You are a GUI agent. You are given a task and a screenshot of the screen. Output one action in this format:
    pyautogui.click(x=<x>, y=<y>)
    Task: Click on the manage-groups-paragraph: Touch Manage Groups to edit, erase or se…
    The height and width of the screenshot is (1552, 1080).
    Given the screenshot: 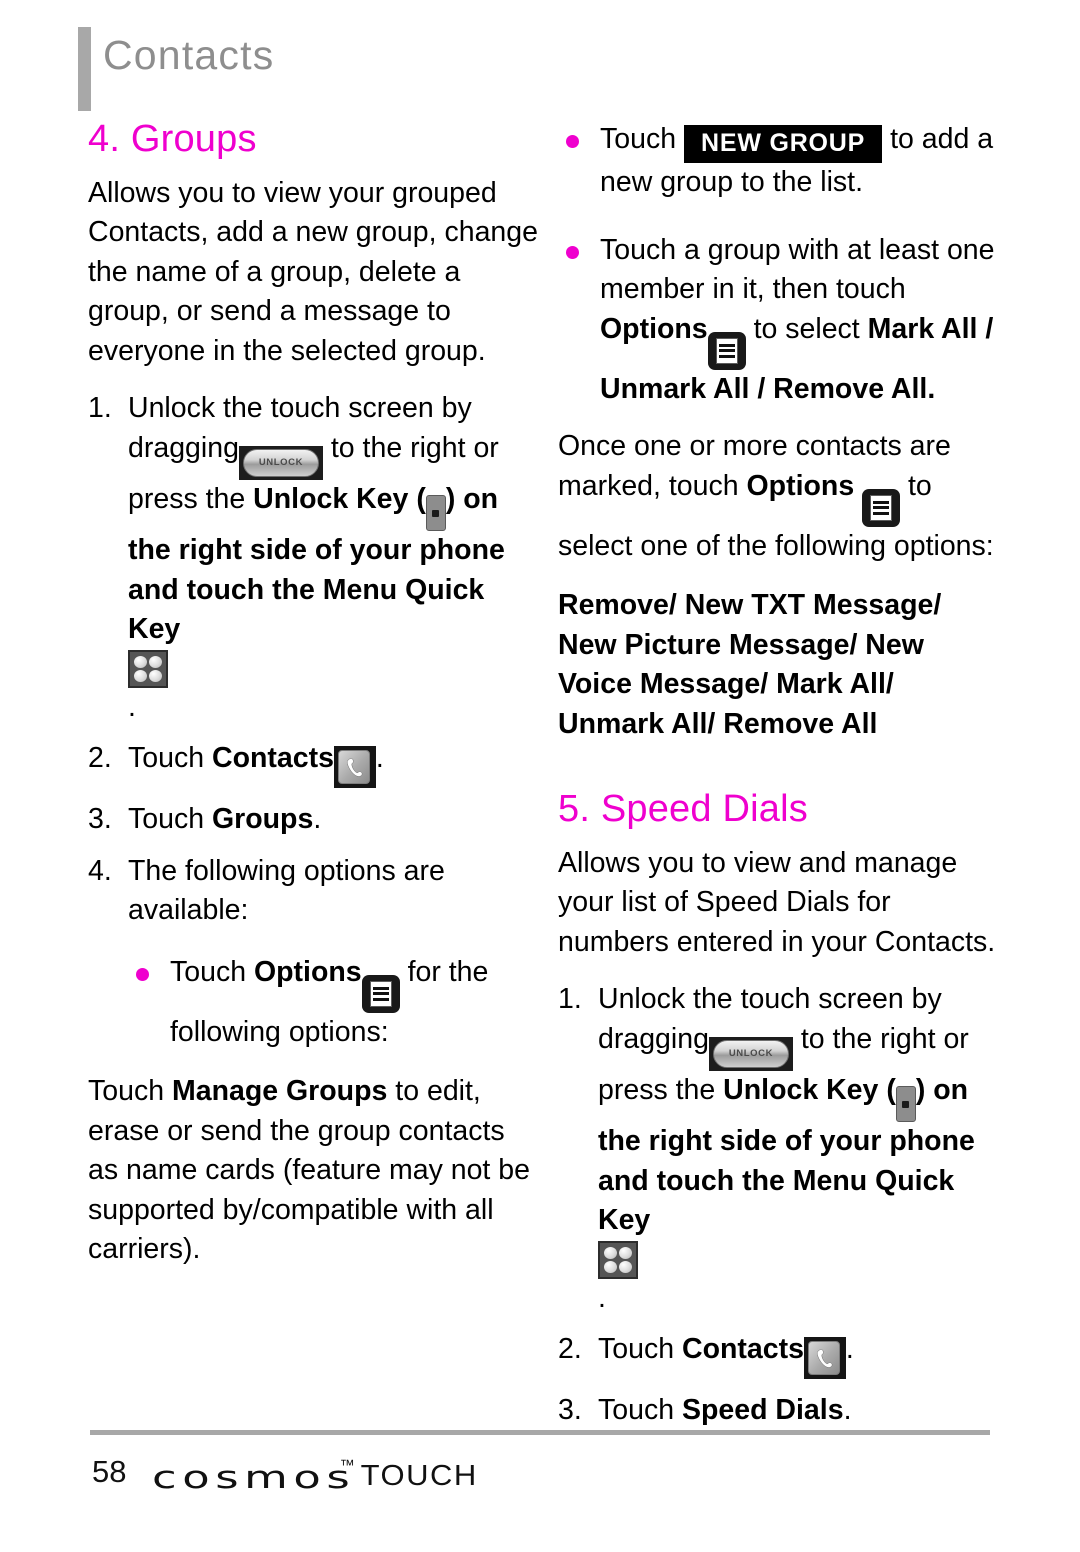 What is the action you would take?
    pyautogui.click(x=314, y=1171)
    